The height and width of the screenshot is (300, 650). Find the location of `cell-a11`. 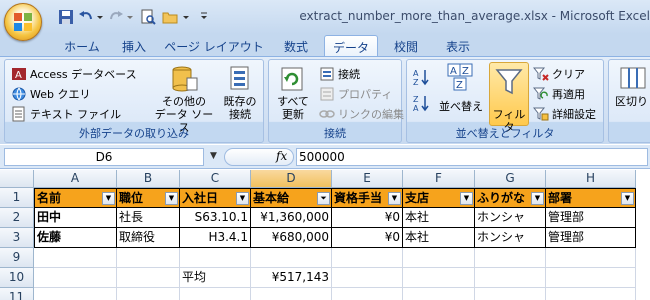

cell-a11 is located at coordinates (75, 294).